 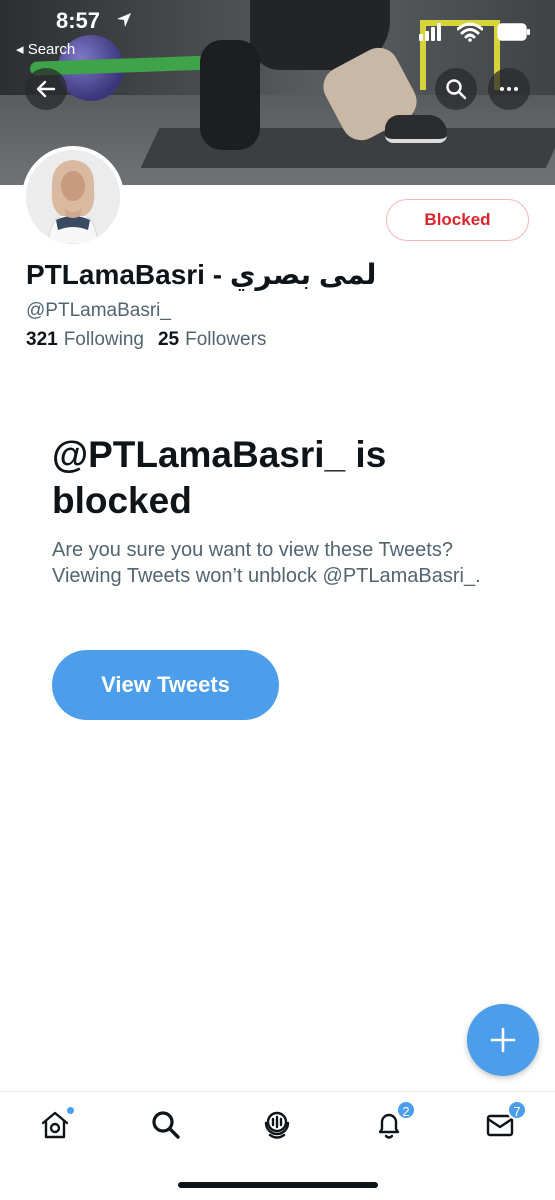 I want to click on banner-shoe, so click(x=416, y=129).